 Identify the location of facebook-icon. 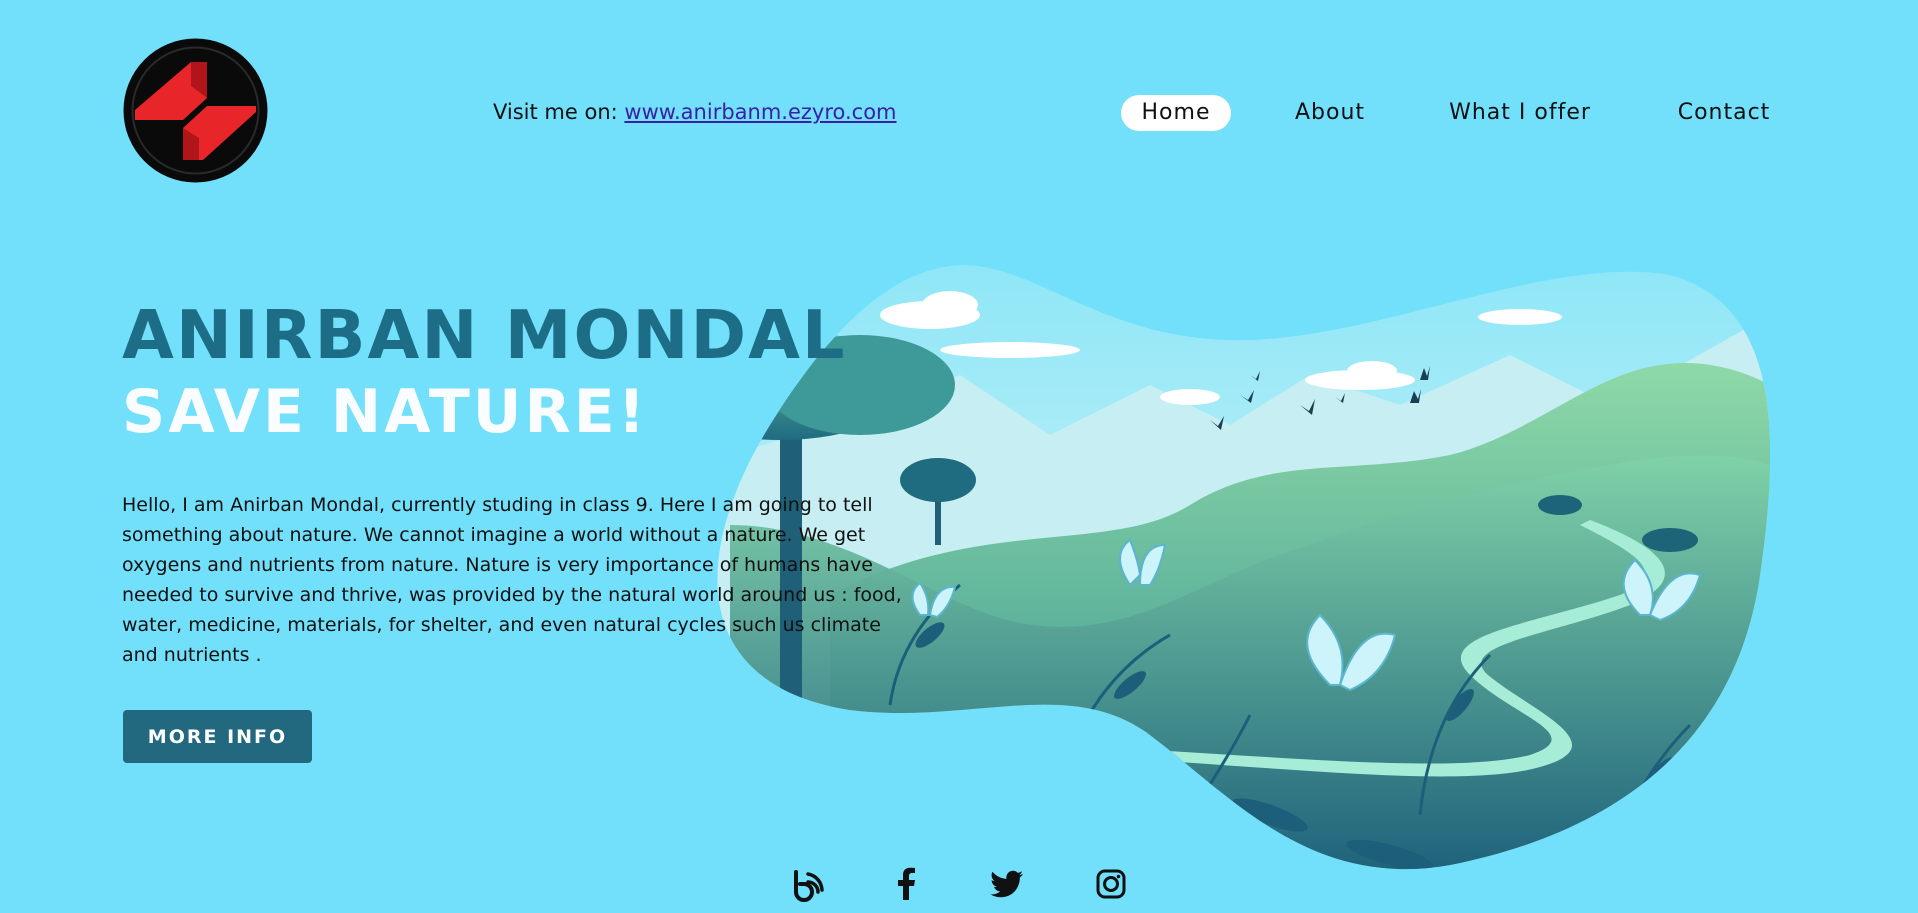
(907, 884).